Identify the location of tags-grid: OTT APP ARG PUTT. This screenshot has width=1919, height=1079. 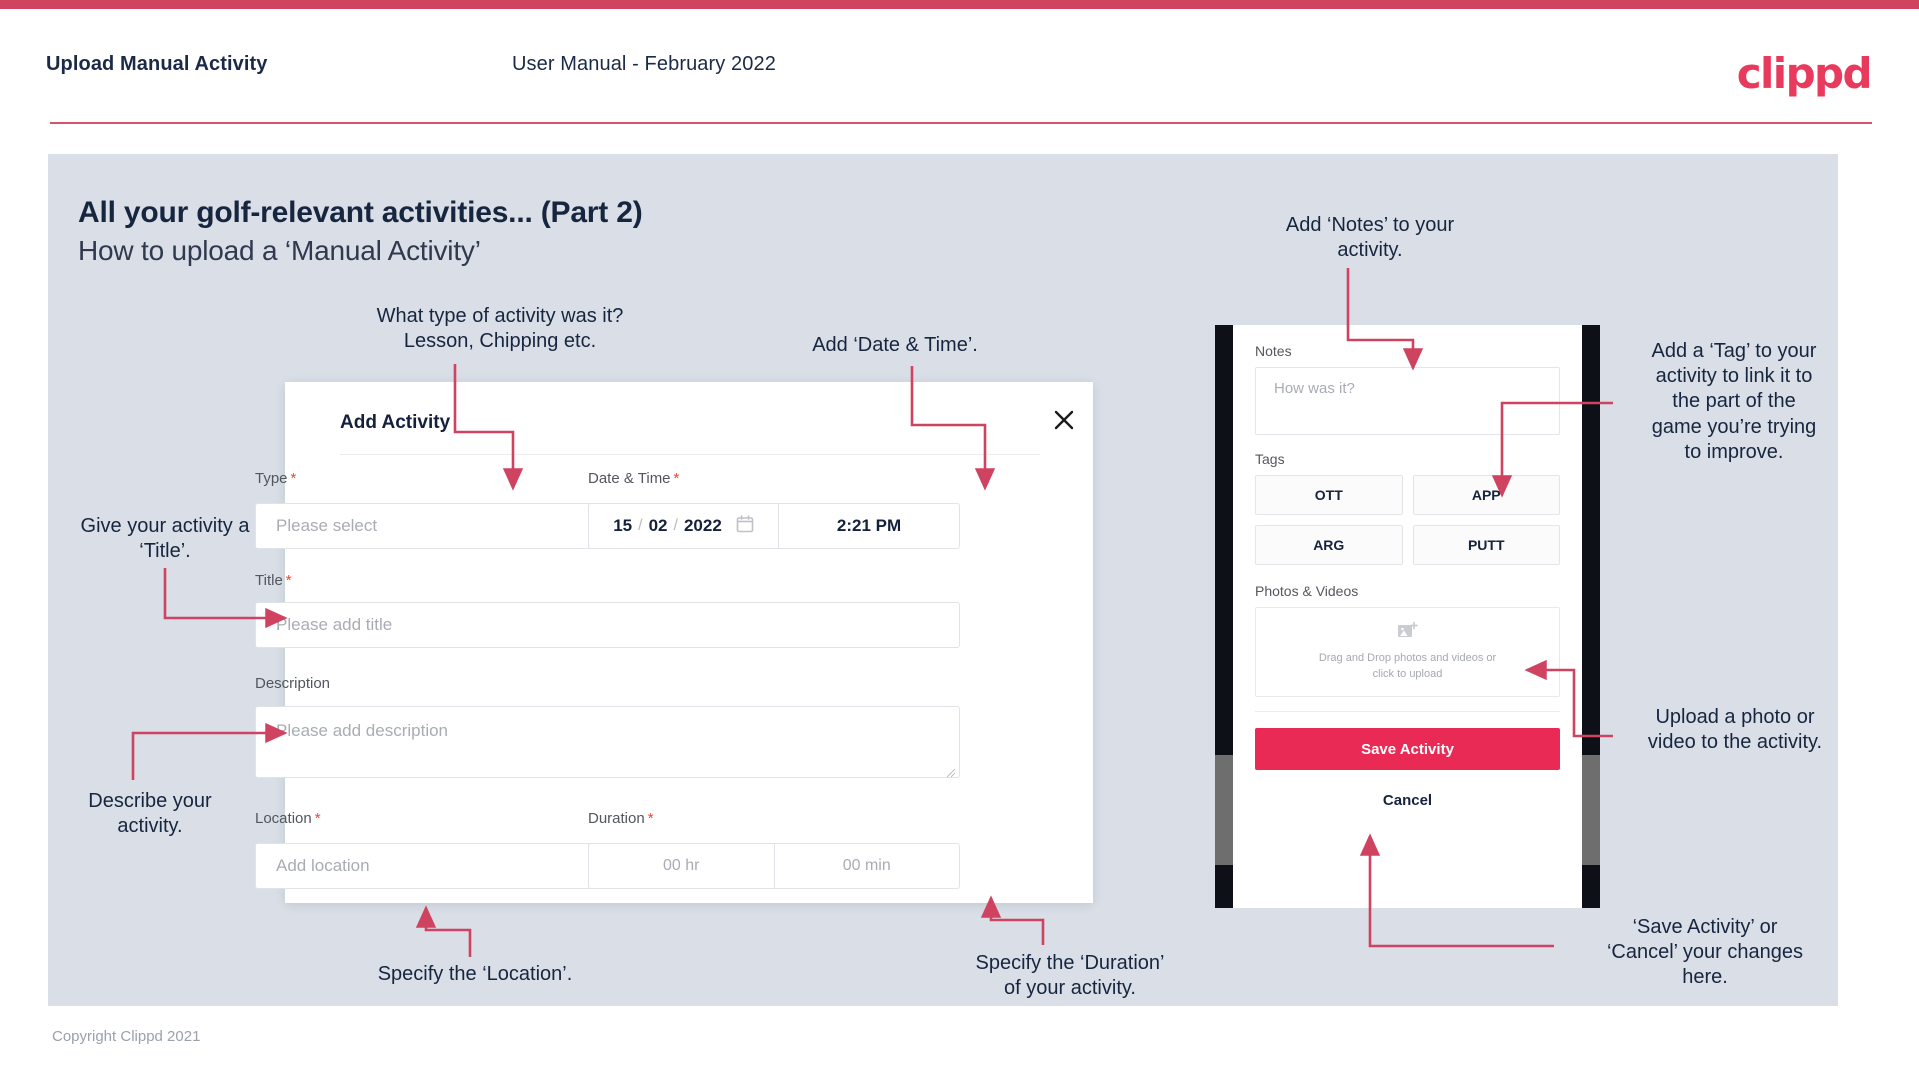
(1407, 520).